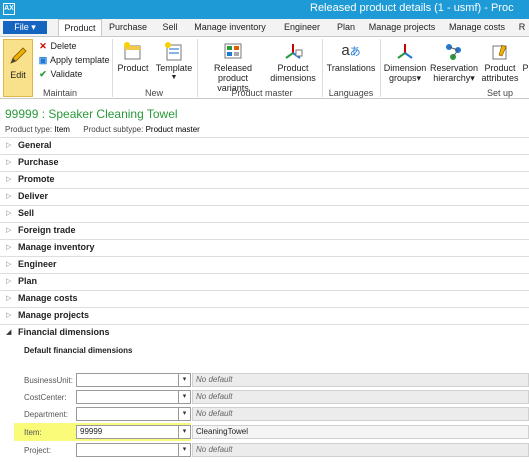 Image resolution: width=529 pixels, height=462 pixels. I want to click on apply-template-label: Apply template, so click(80, 60).